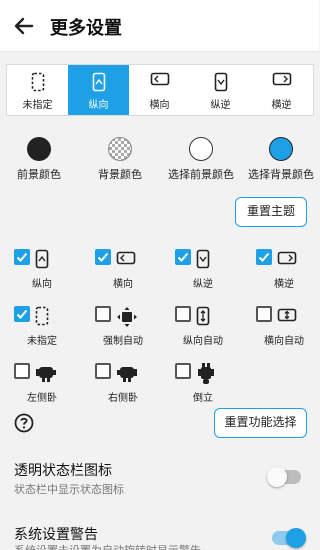 The height and width of the screenshot is (550, 320). What do you see at coordinates (159, 26) in the screenshot?
I see `app-bar: 更多设置` at bounding box center [159, 26].